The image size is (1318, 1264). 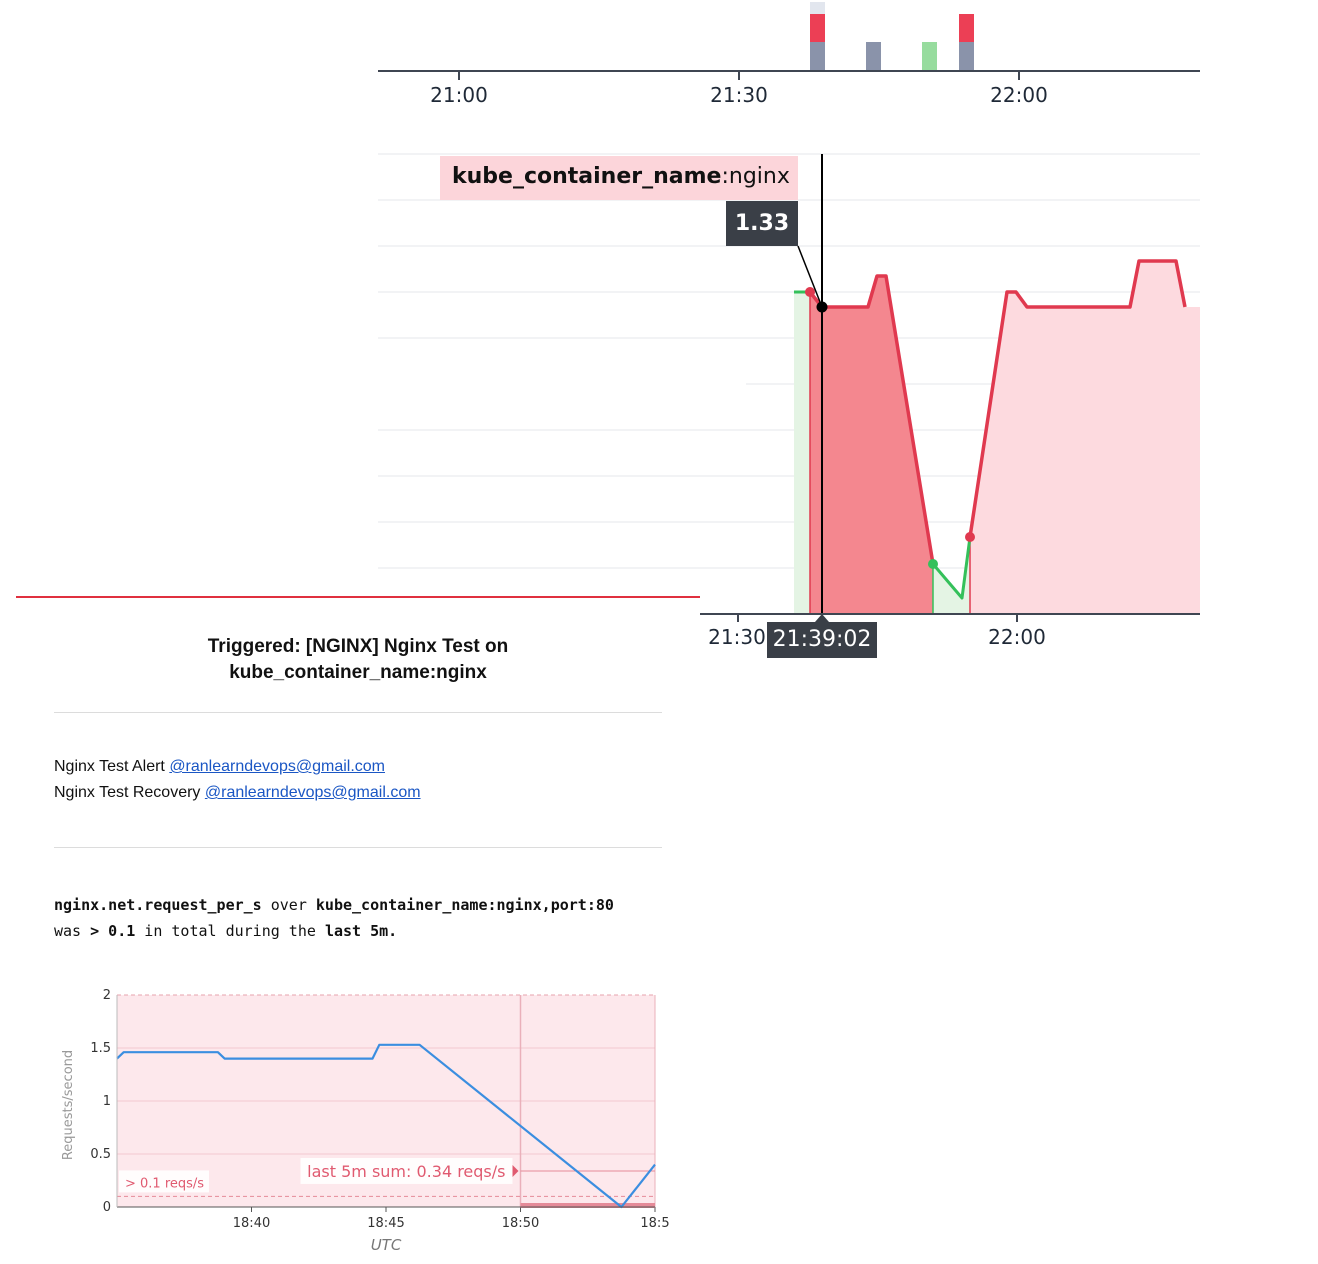 I want to click on threshold-label: > 0.1 reqs/s, so click(x=164, y=1183).